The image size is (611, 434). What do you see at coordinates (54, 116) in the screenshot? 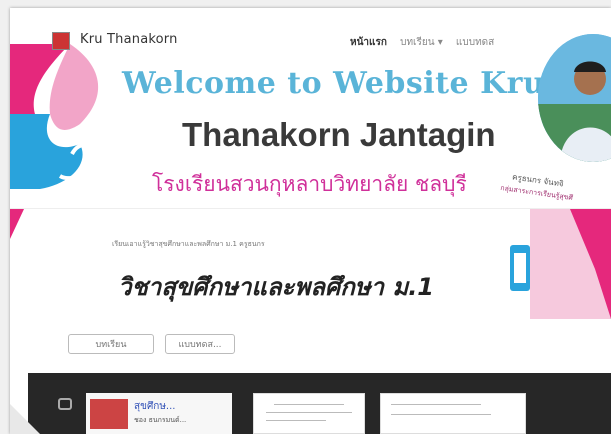
I see `site-logo` at bounding box center [54, 116].